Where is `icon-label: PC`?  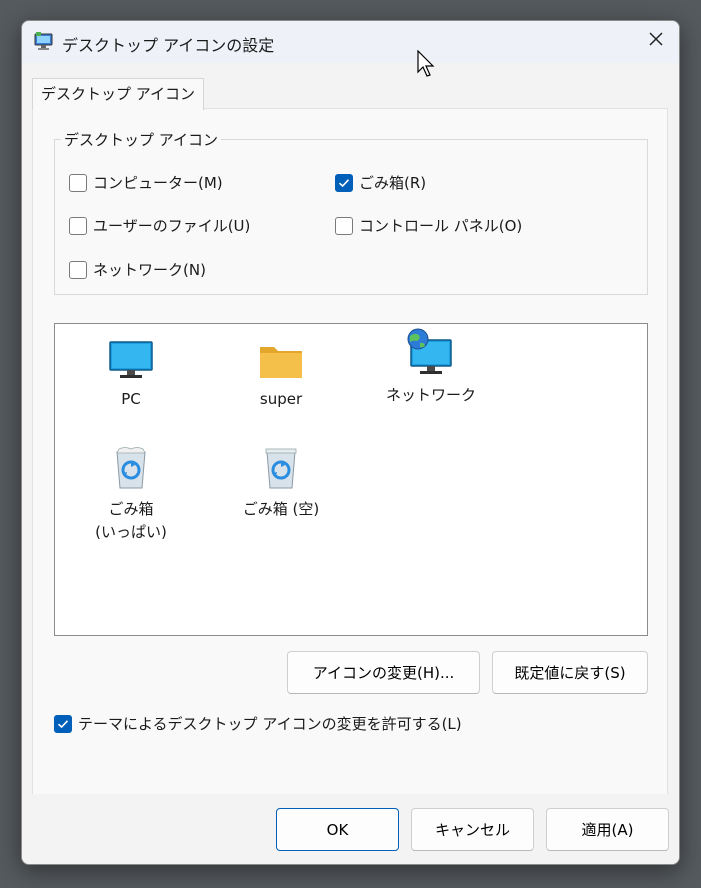 icon-label: PC is located at coordinates (131, 399).